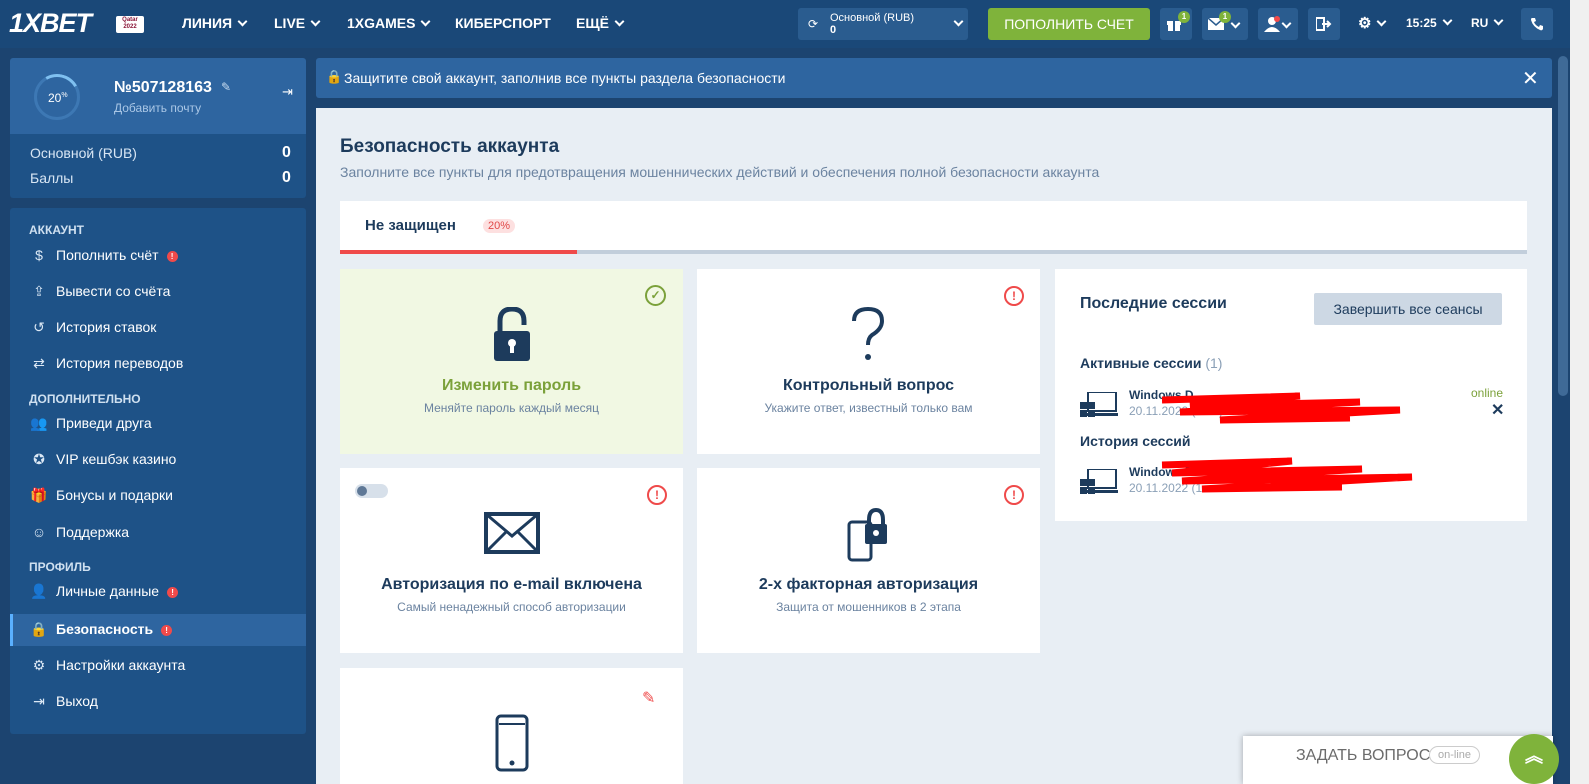  What do you see at coordinates (158, 592) in the screenshot?
I see `sidebar-item-personal: 👤 Личные данные!` at bounding box center [158, 592].